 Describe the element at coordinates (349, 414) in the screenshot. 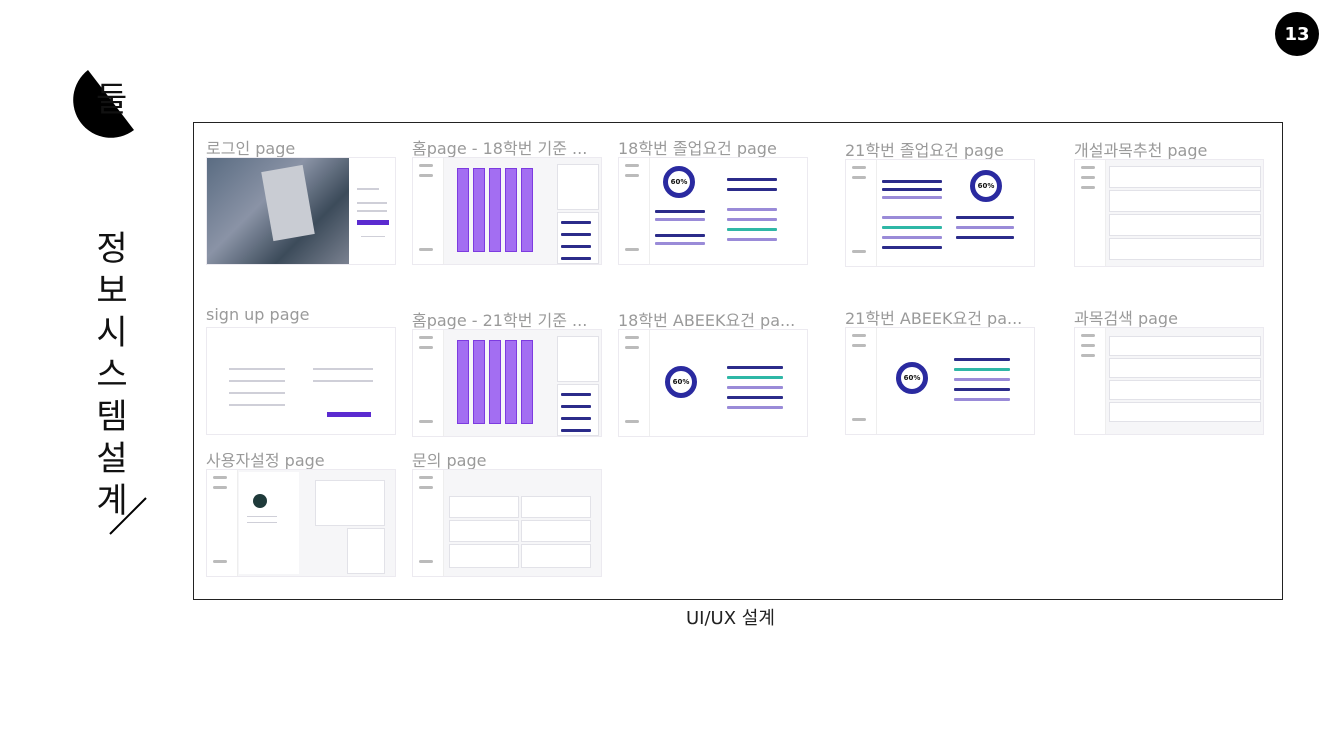

I see `signup-button` at that location.